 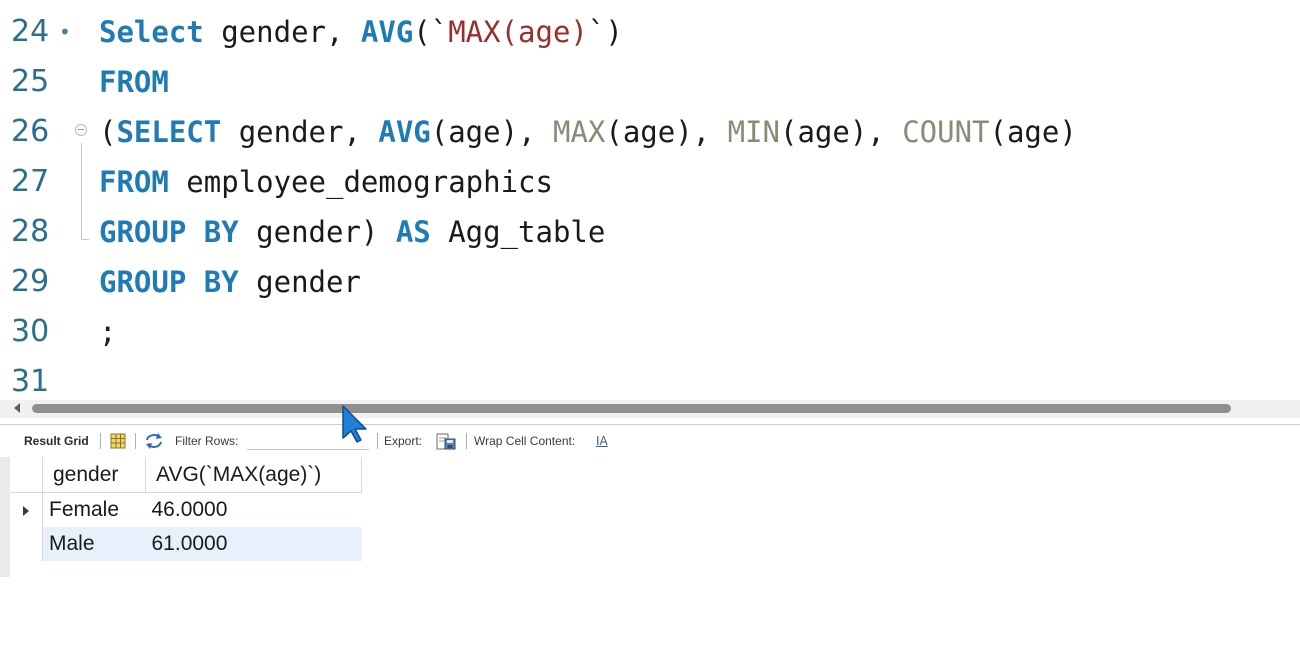 I want to click on grid-left-gutter, so click(x=5, y=517).